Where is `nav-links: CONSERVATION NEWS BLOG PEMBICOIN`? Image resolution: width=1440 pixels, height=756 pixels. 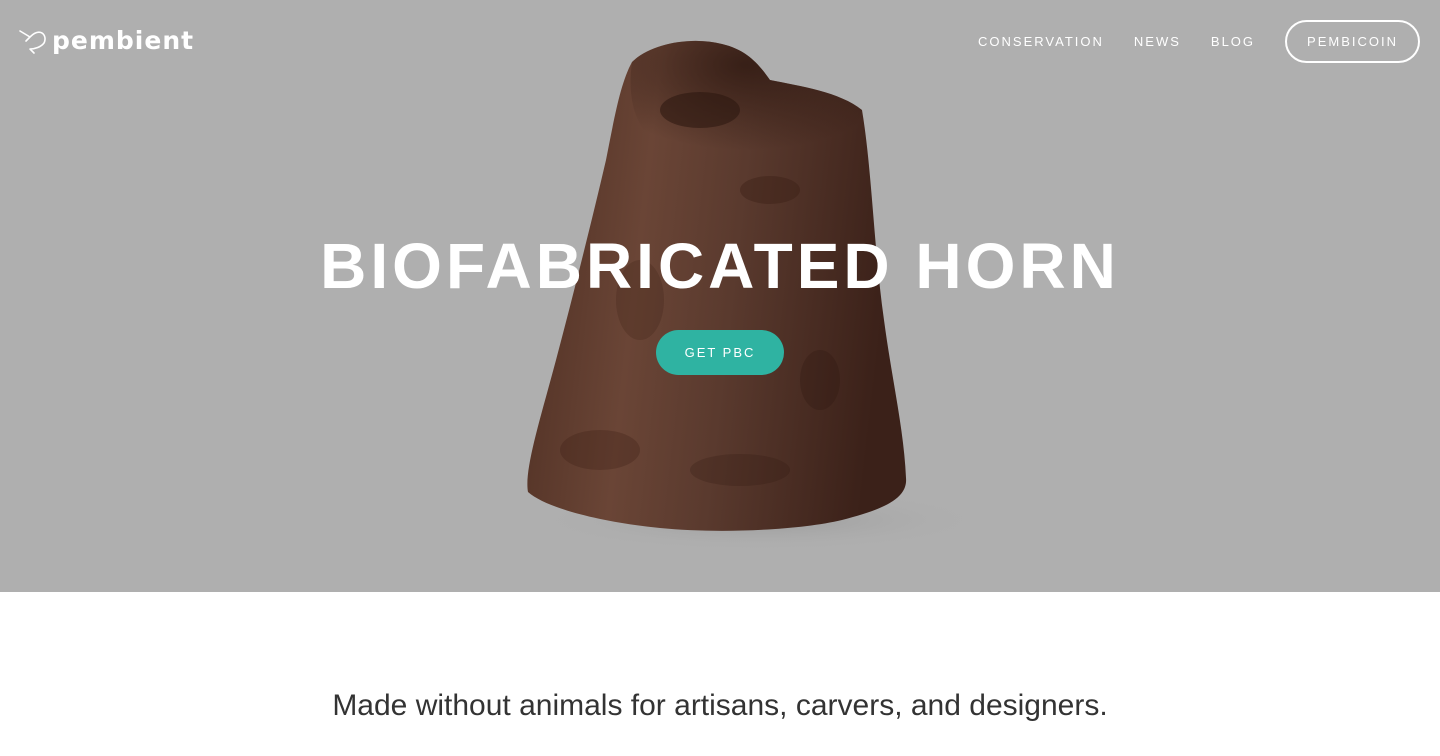
nav-links: CONSERVATION NEWS BLOG PEMBICOIN is located at coordinates (1184, 41).